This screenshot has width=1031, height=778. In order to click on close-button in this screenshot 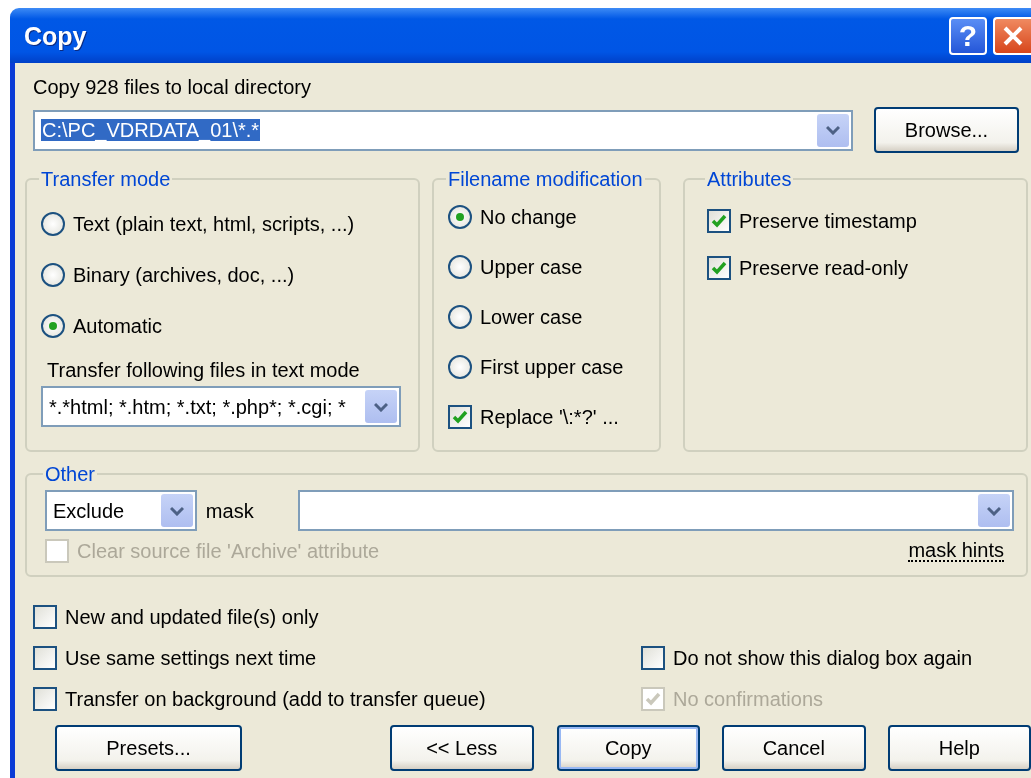, I will do `click(1012, 35)`.